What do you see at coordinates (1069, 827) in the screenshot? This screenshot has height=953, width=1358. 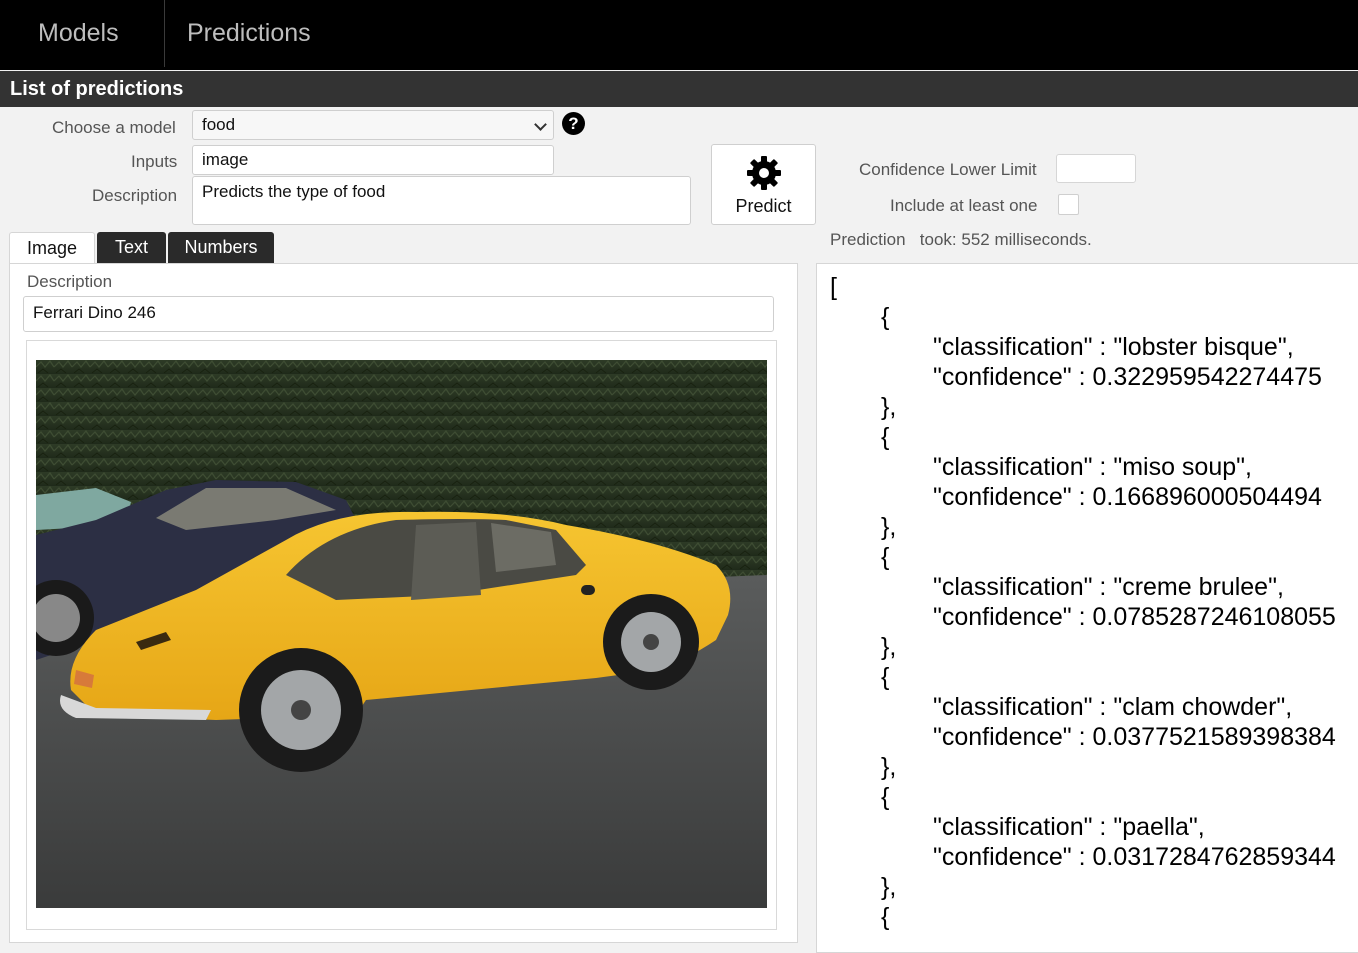 I see `json-classification-line: "classification" : "paella",` at bounding box center [1069, 827].